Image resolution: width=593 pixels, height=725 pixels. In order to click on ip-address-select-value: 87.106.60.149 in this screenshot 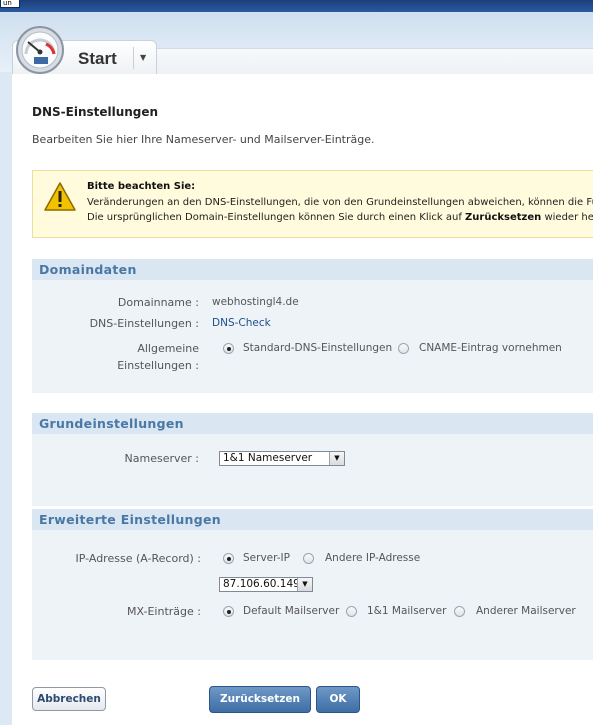, I will do `click(261, 584)`.